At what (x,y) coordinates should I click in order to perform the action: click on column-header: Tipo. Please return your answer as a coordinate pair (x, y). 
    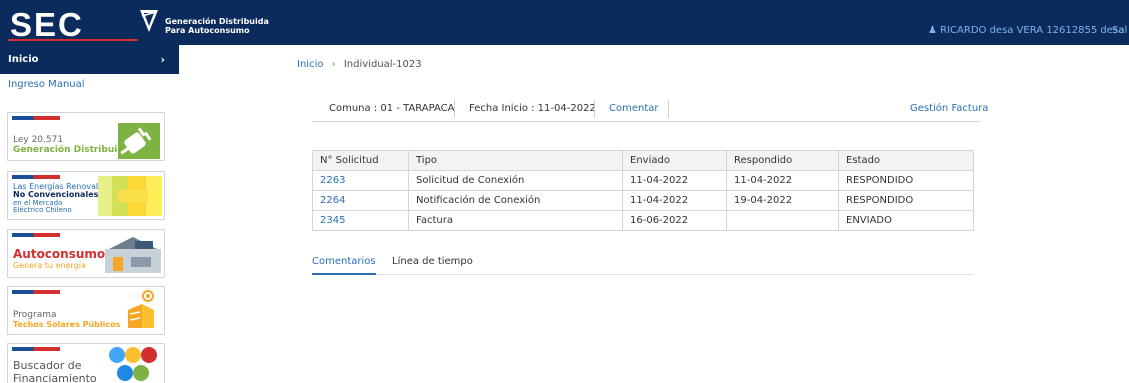
    Looking at the image, I should click on (515, 160).